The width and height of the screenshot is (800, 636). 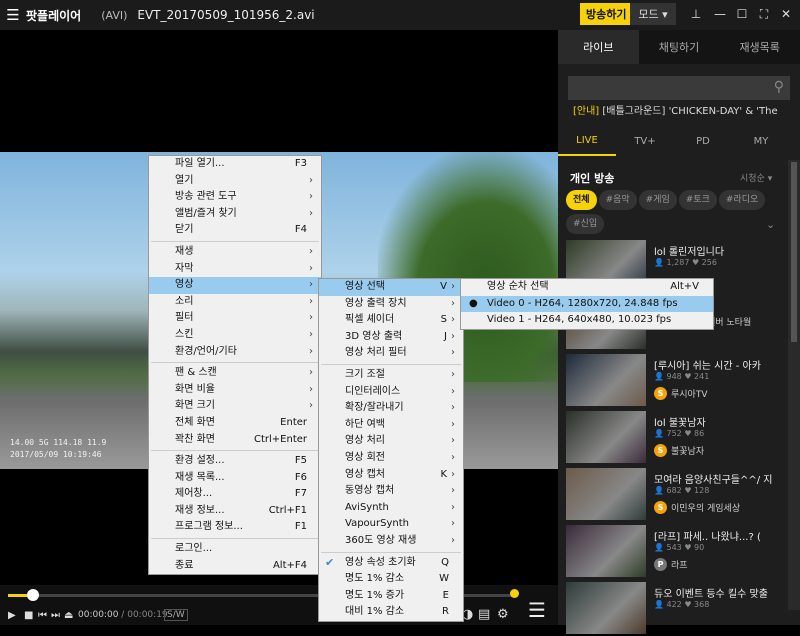 What do you see at coordinates (697, 200) in the screenshot?
I see `chip-talk: #토크` at bounding box center [697, 200].